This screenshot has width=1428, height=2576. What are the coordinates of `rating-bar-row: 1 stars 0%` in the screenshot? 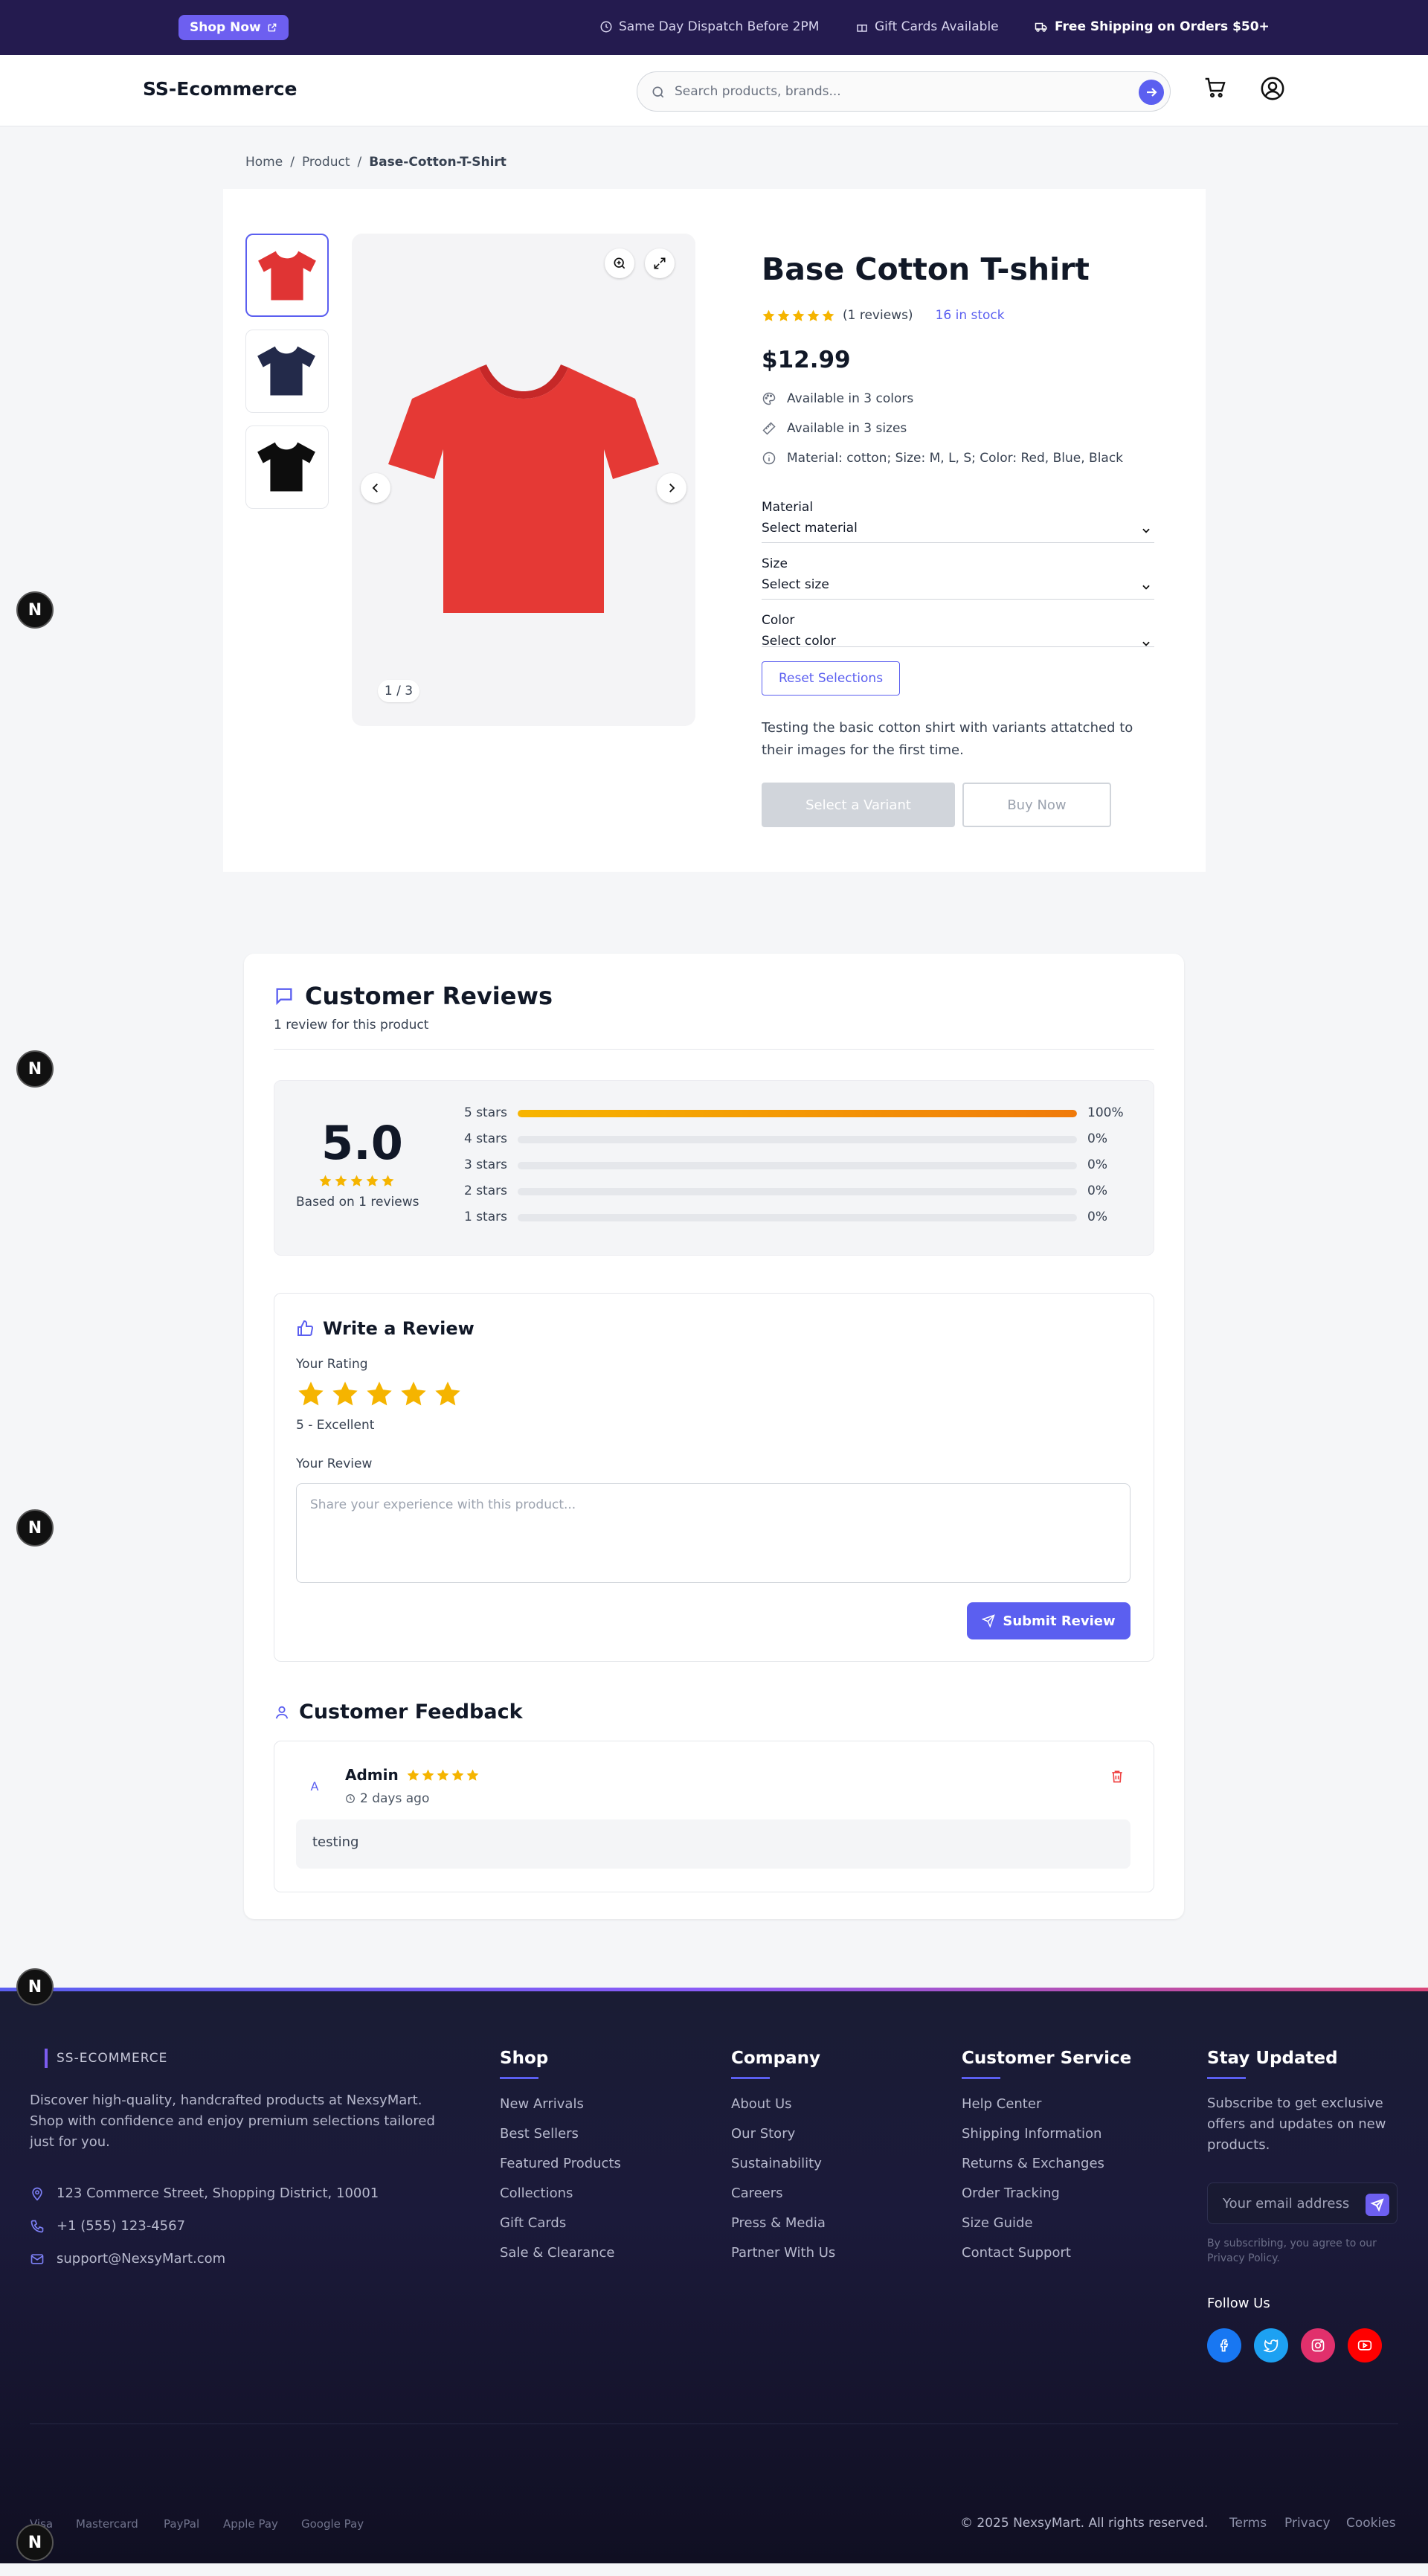 It's located at (788, 1217).